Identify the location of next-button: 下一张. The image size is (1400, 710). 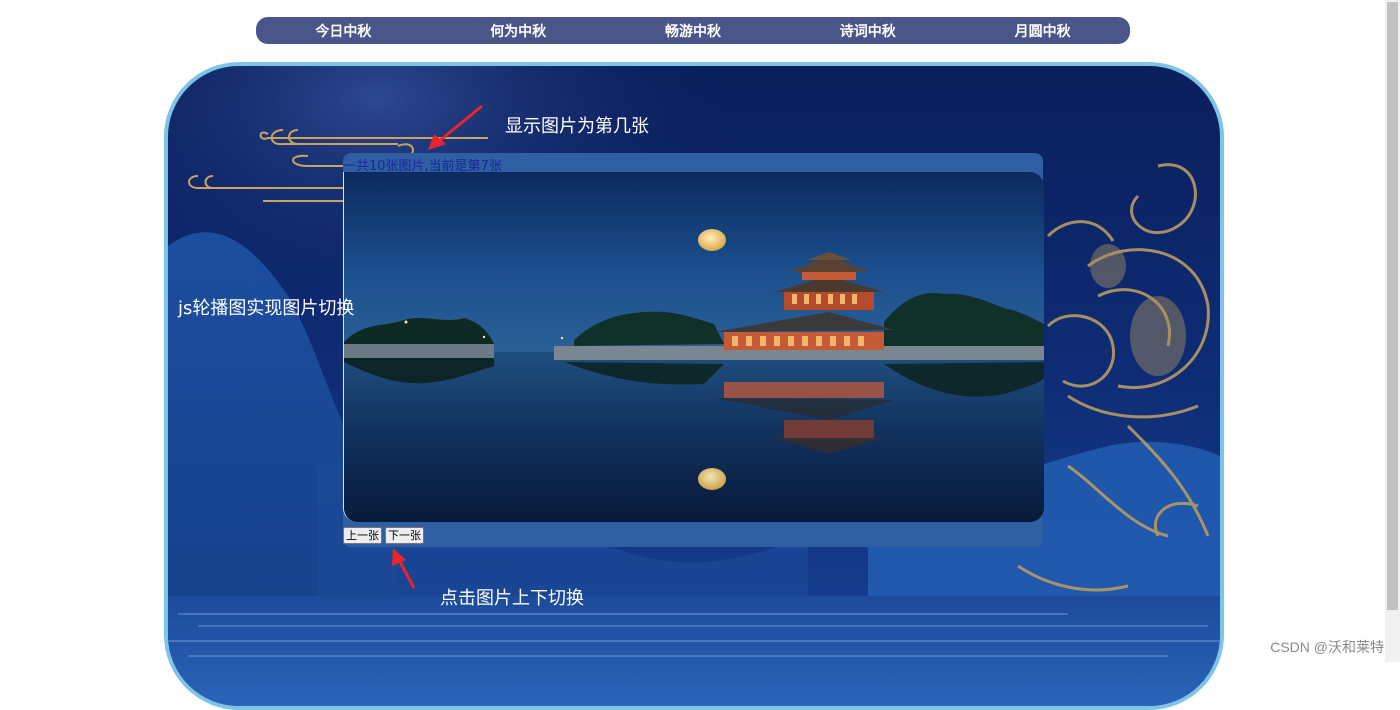
(404, 535).